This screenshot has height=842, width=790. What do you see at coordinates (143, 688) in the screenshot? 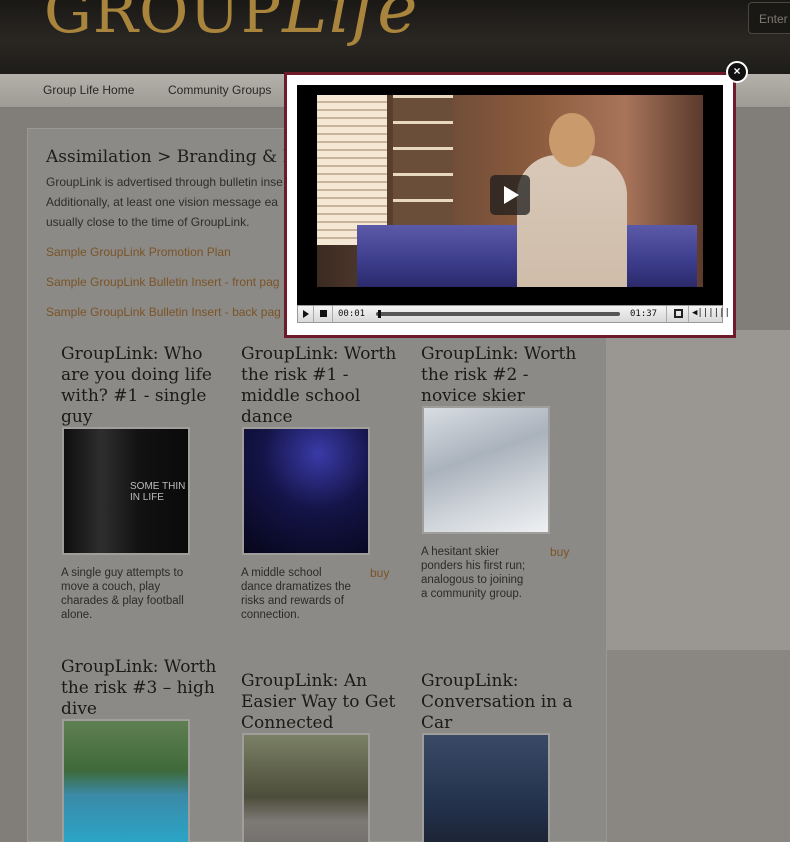
I see `card-title: GroupLink: Worth the risk #3 – high dive` at bounding box center [143, 688].